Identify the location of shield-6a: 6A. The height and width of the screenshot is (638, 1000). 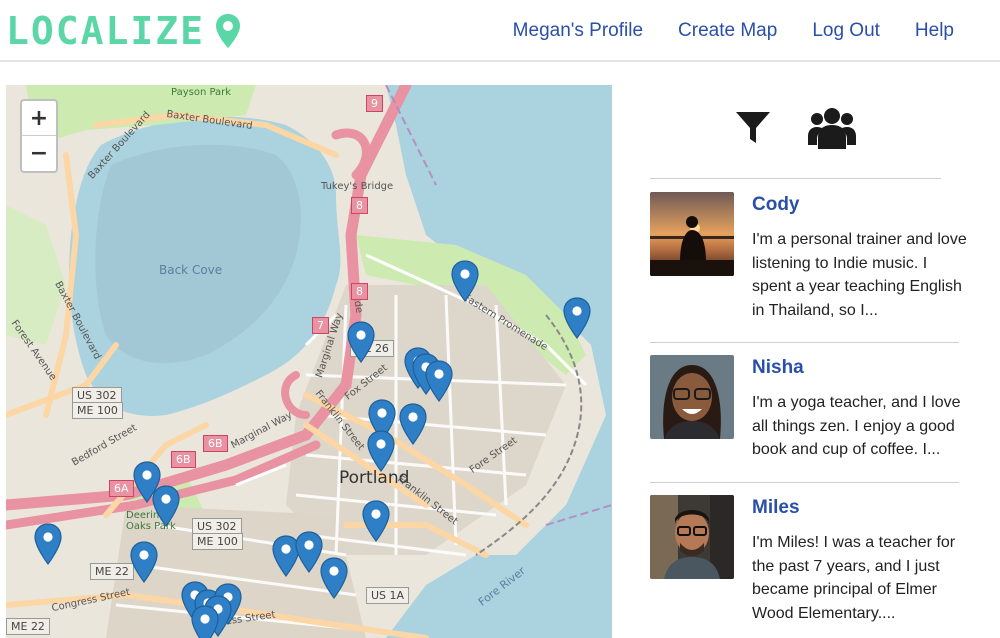
(121, 488).